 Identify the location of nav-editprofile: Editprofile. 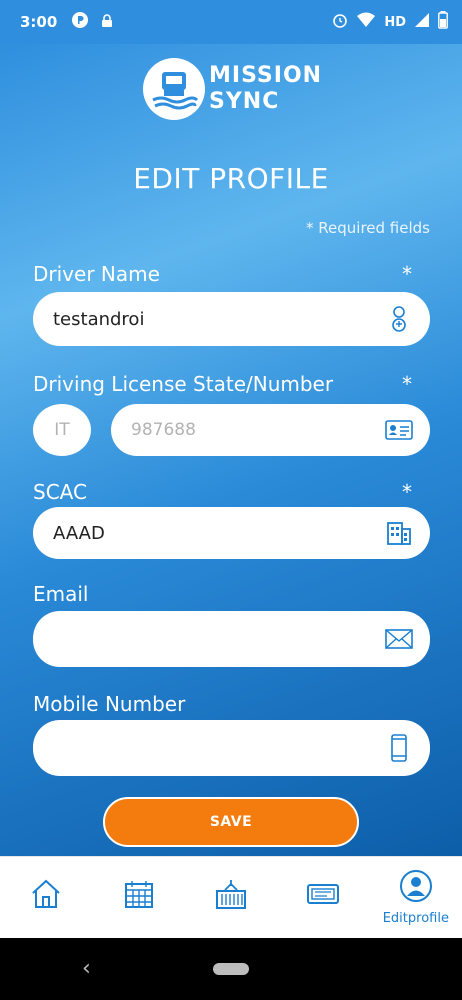
(416, 897).